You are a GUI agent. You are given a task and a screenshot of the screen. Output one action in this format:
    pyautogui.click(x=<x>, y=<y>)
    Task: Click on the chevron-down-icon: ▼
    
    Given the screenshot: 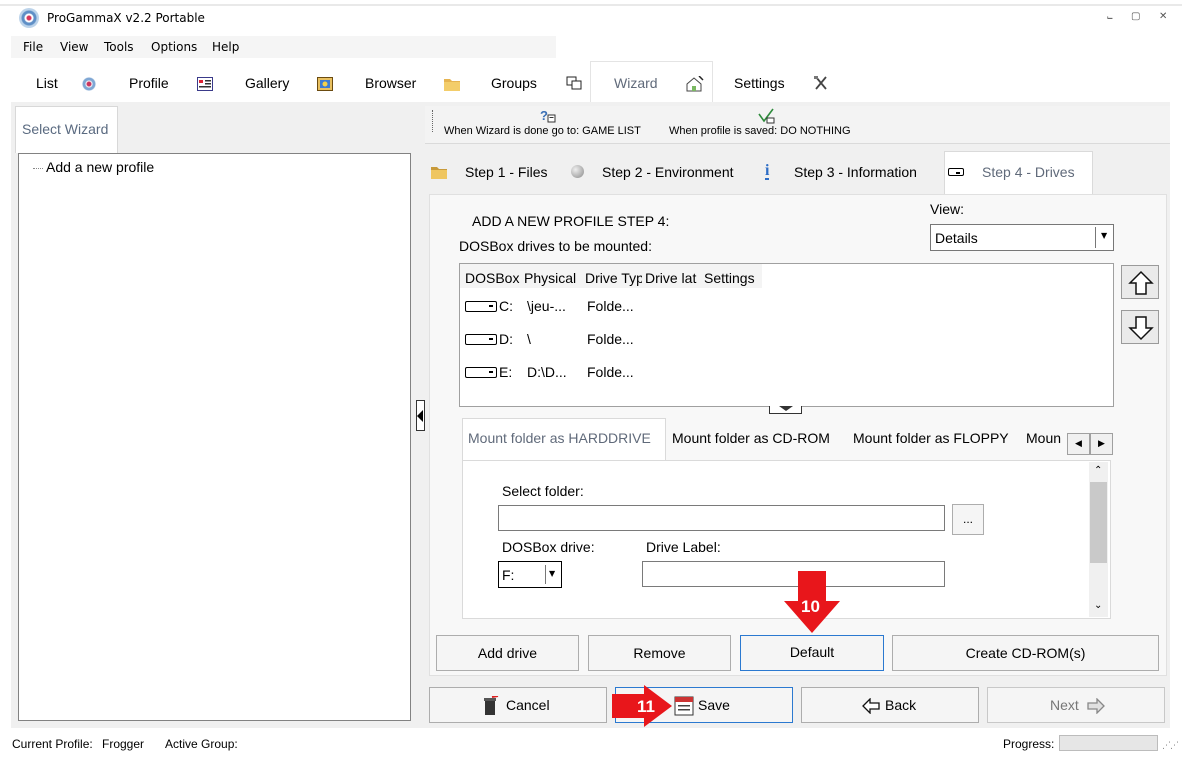 What is the action you would take?
    pyautogui.click(x=1104, y=235)
    